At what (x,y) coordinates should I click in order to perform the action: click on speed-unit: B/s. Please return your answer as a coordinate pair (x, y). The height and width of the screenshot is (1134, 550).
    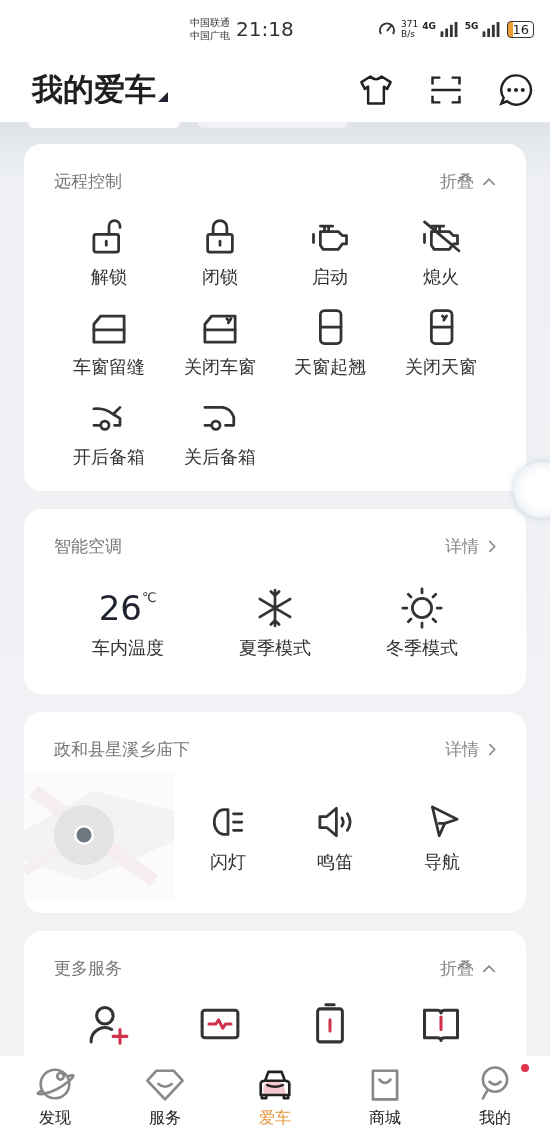
    Looking at the image, I should click on (408, 34).